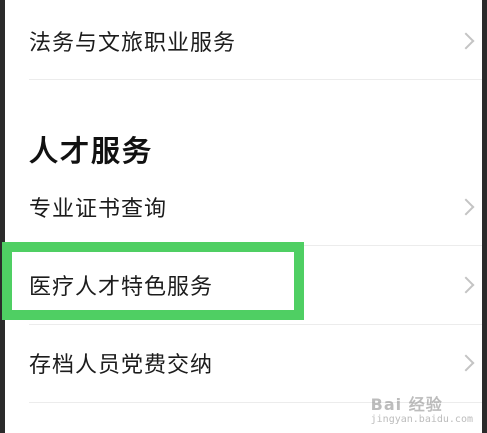  What do you see at coordinates (421, 419) in the screenshot?
I see `watermark-url: jingyan.baidu.com` at bounding box center [421, 419].